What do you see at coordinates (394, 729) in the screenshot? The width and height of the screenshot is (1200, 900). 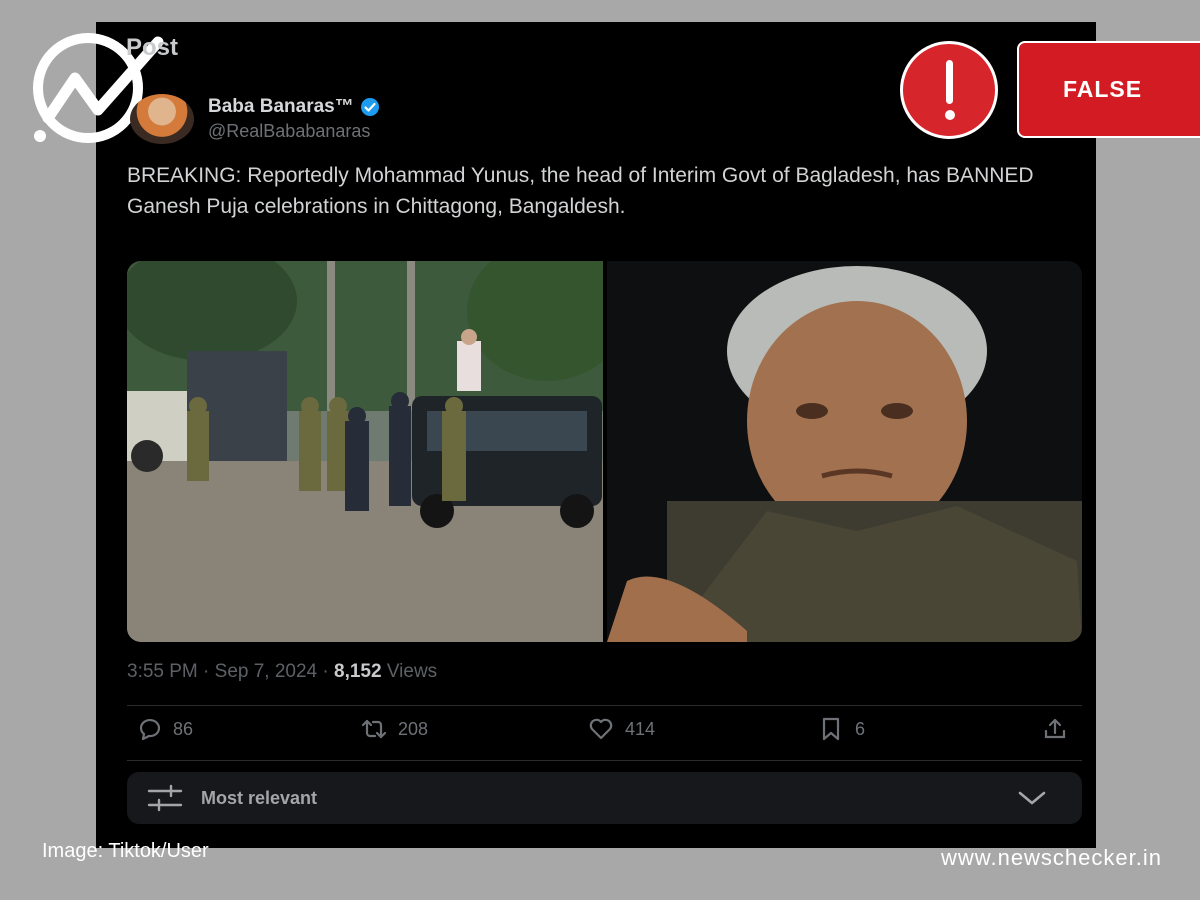 I see `repost-button: 208` at bounding box center [394, 729].